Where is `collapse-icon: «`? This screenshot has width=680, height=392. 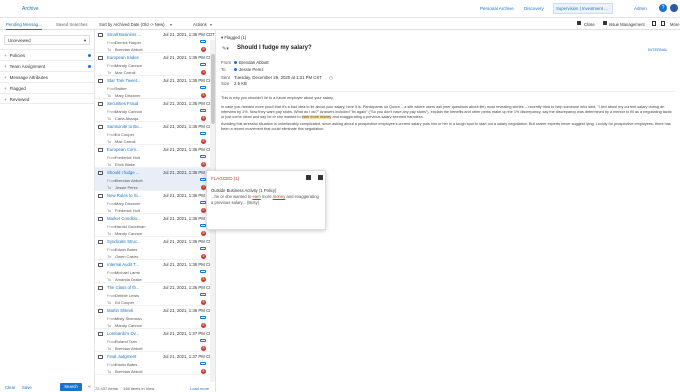 collapse-icon: « is located at coordinates (89, 387).